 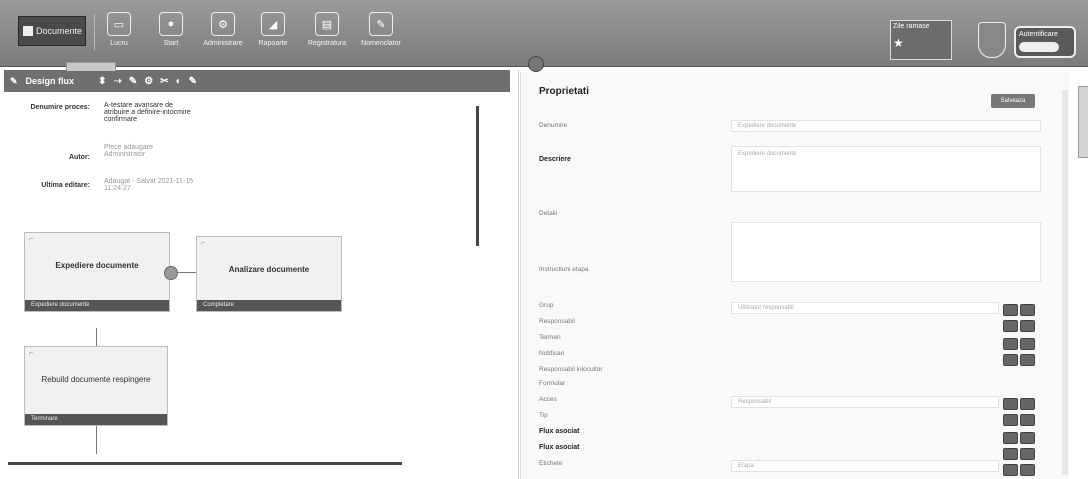 I want to click on move-tool-icon: ⬍, so click(x=102, y=81).